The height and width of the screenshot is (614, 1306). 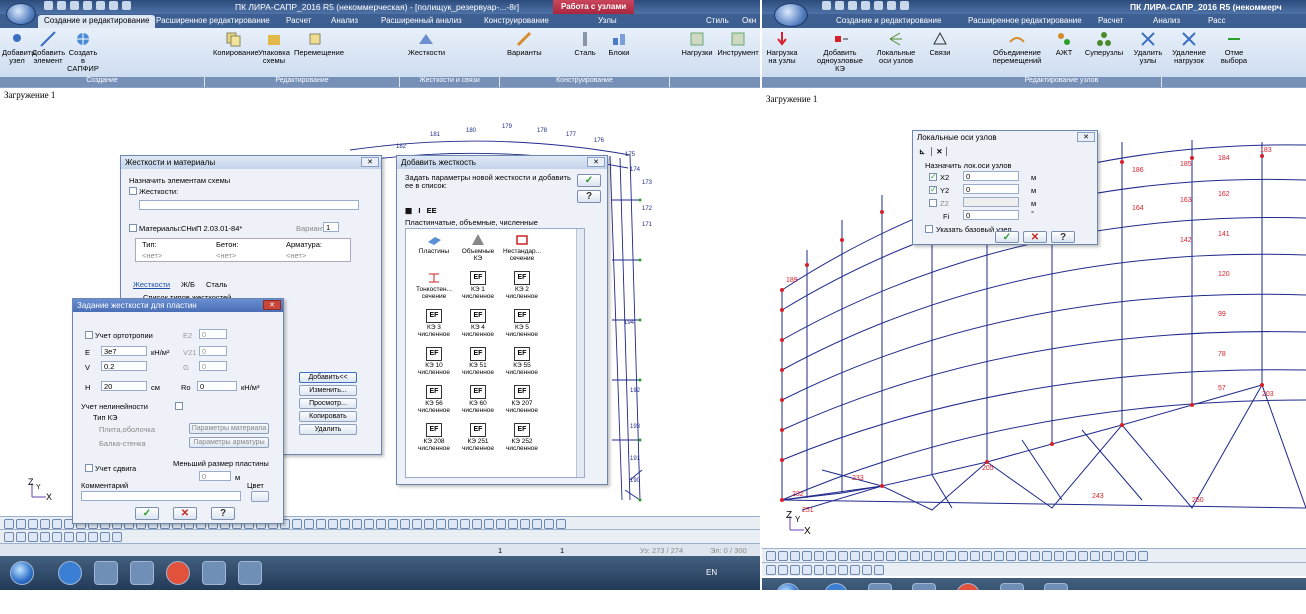 What do you see at coordinates (147, 513) in the screenshot?
I see `ok-button: ✓` at bounding box center [147, 513].